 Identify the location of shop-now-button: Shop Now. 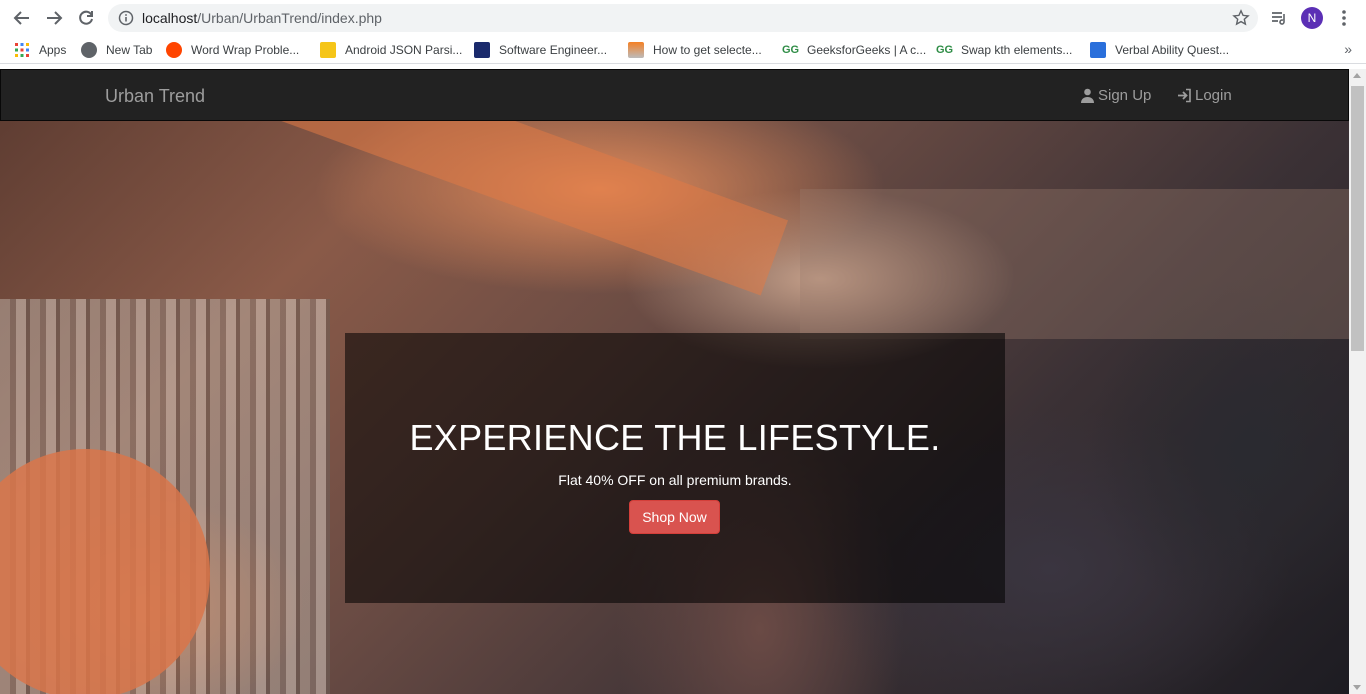
(674, 517).